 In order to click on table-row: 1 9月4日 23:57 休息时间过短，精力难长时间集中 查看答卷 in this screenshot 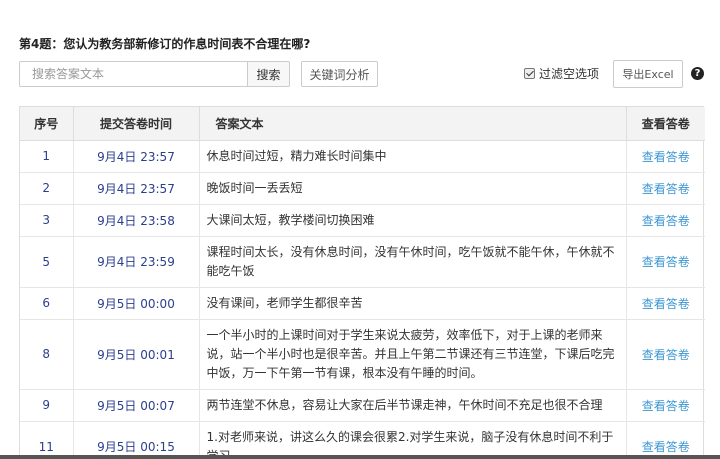, I will do `click(362, 156)`.